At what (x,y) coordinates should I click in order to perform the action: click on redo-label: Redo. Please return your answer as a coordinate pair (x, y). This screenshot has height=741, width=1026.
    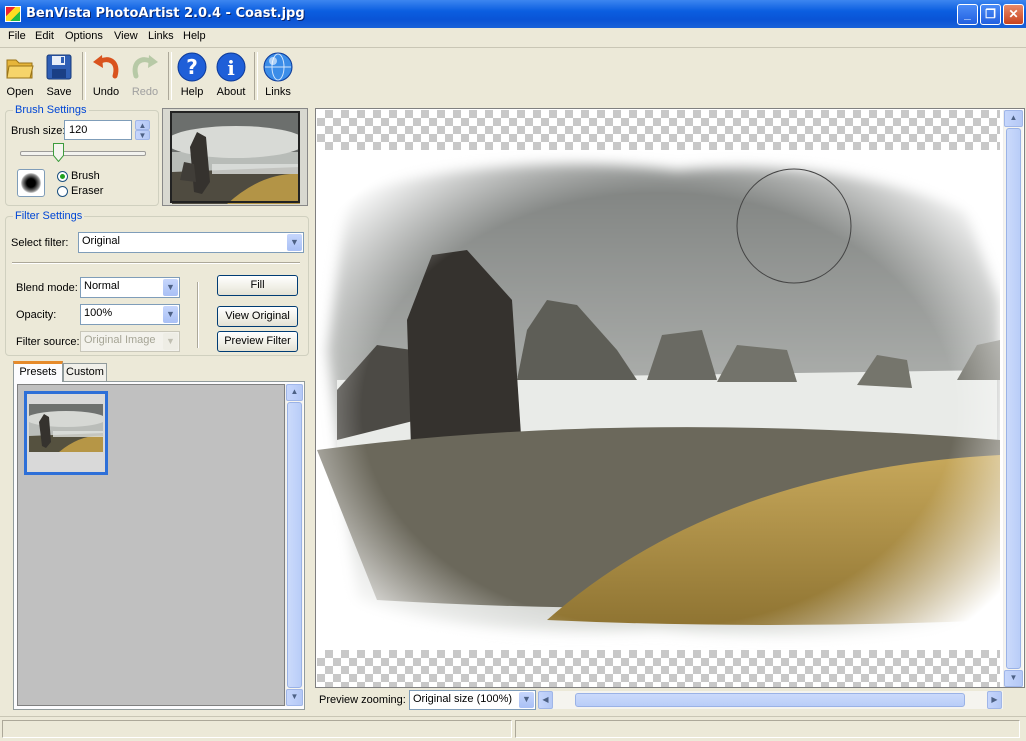
    Looking at the image, I should click on (145, 92).